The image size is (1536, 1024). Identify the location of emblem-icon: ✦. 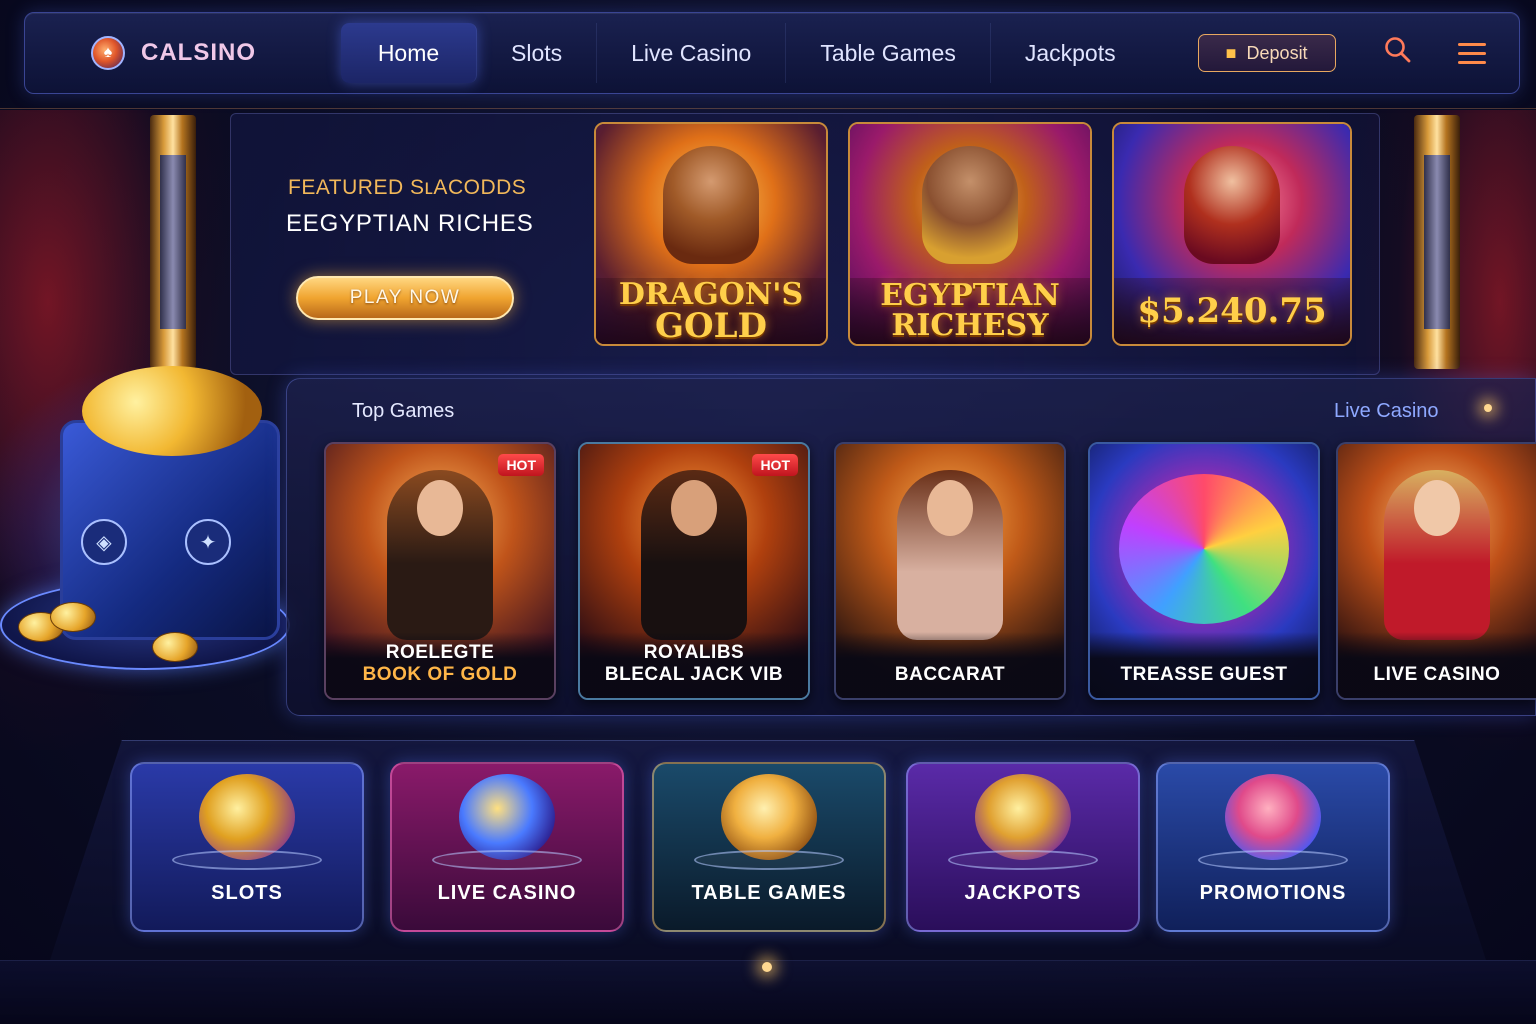
(208, 542).